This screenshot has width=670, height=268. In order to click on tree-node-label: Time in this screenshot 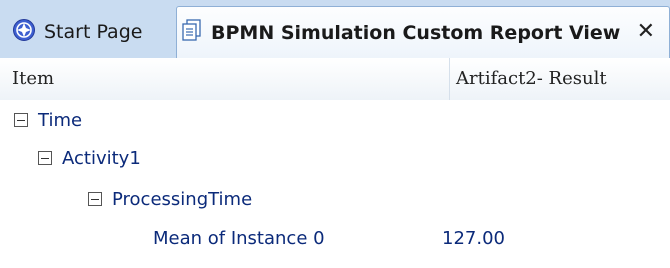, I will do `click(60, 120)`.